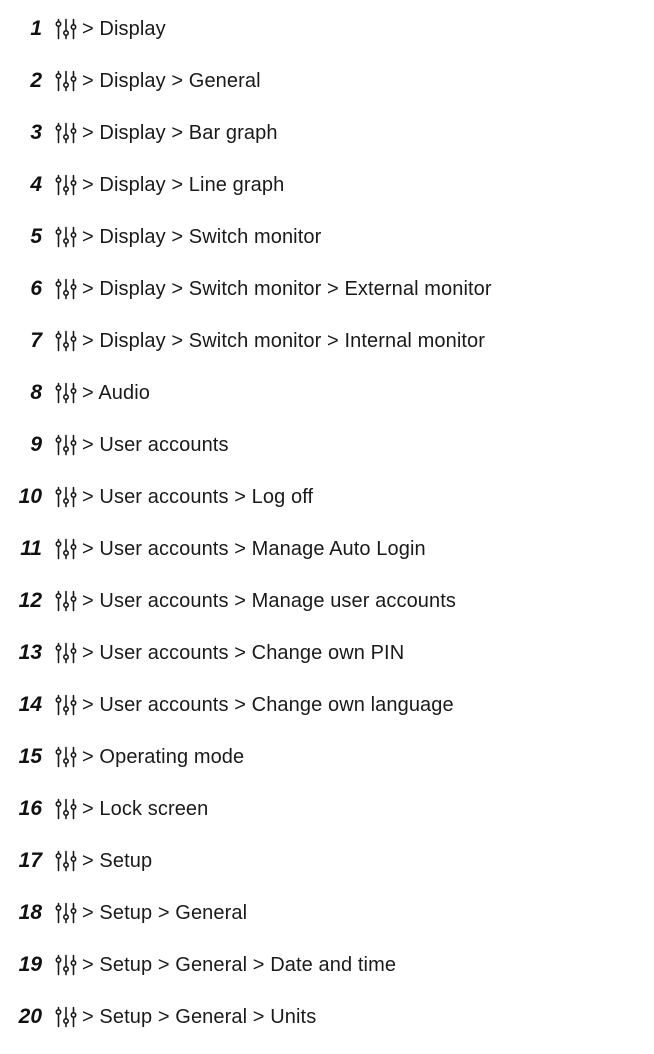 The height and width of the screenshot is (1054, 654). What do you see at coordinates (327, 237) in the screenshot?
I see `menu-path-row-5: 5 > Display > Switch monitor` at bounding box center [327, 237].